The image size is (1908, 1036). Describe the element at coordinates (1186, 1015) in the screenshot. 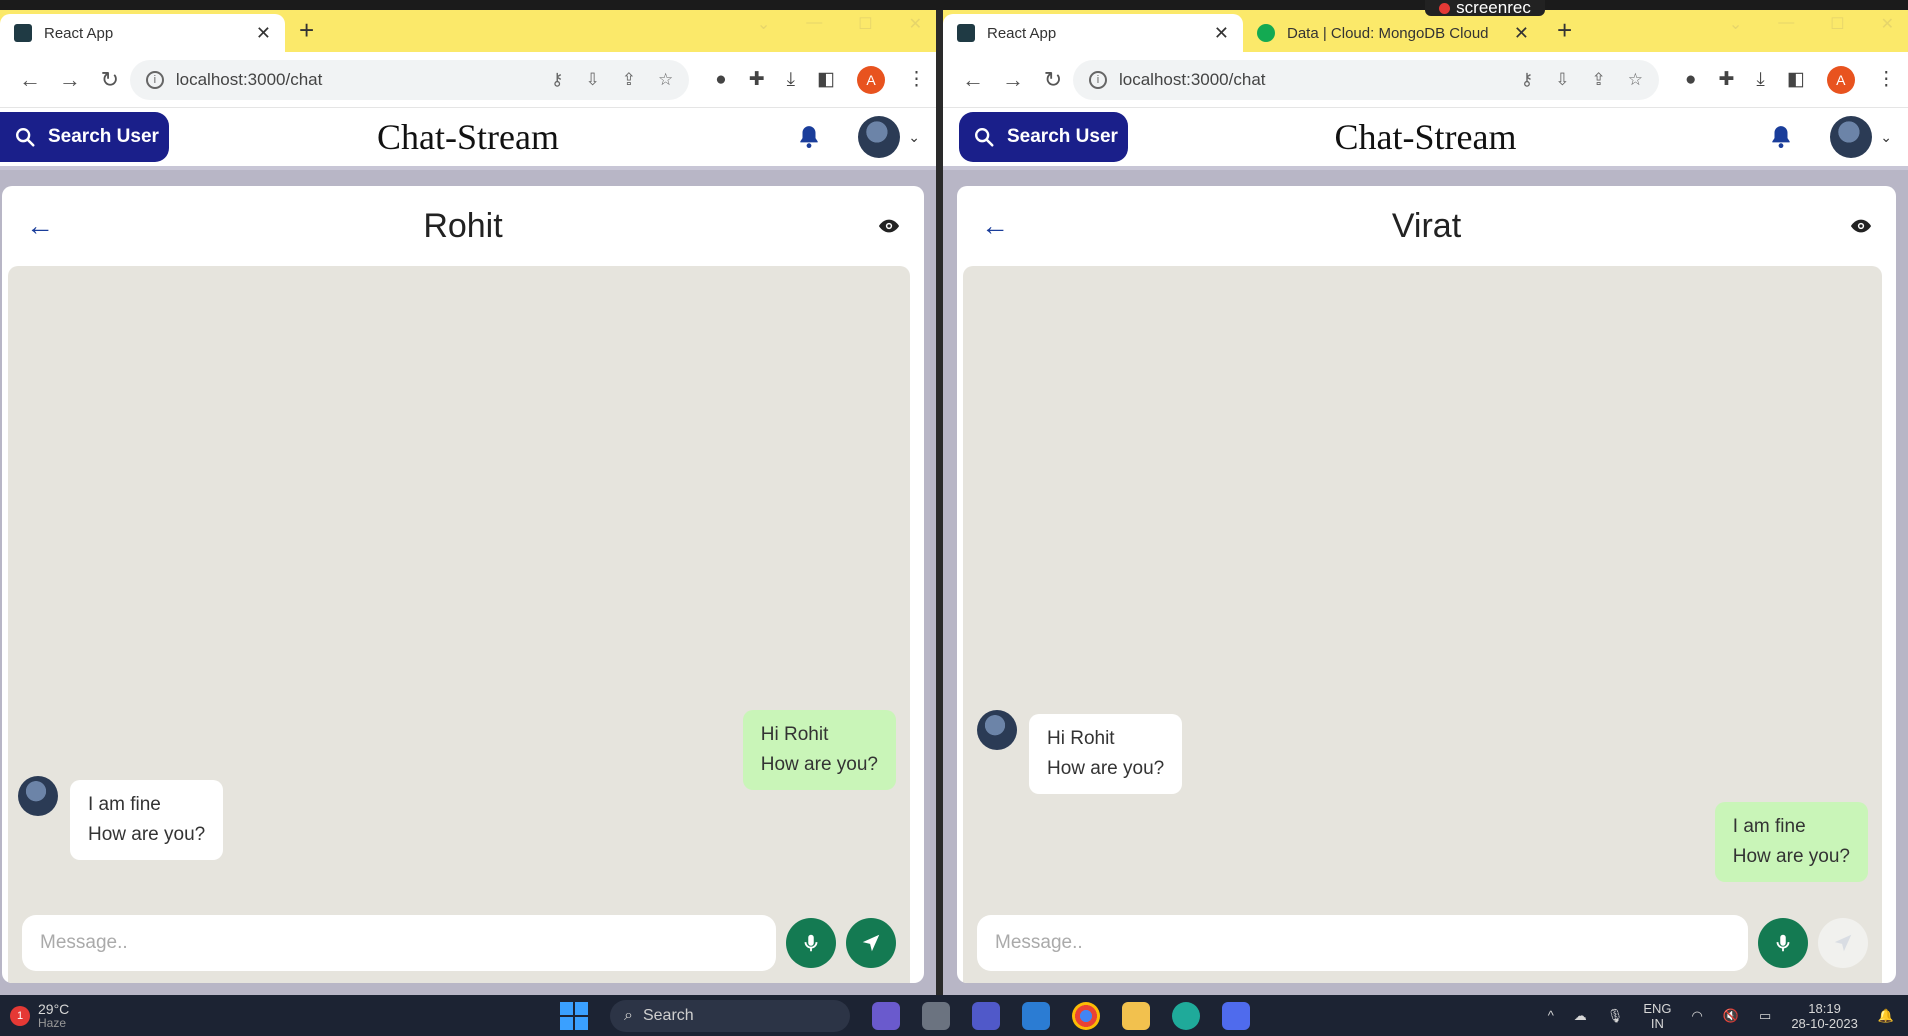

I see `edge-icon` at that location.